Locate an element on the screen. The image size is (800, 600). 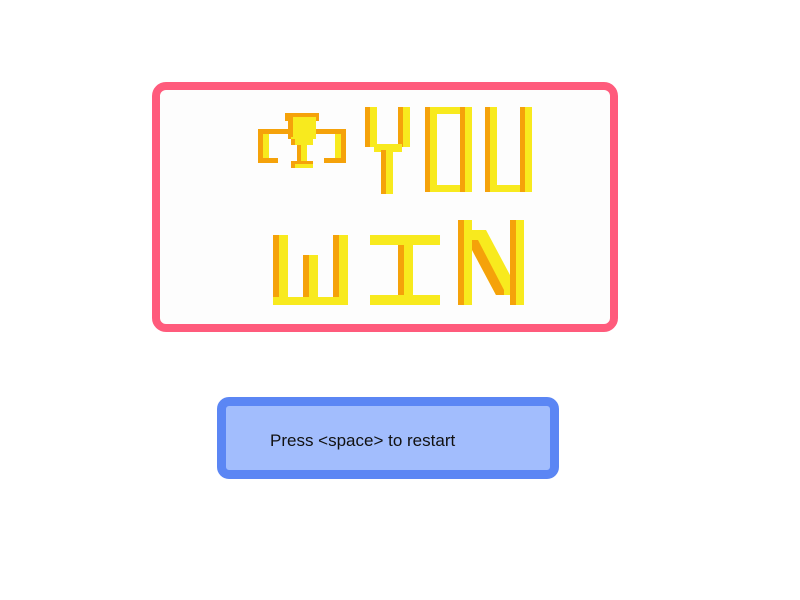
restart-prompt: Press <space> to restart is located at coordinates (388, 438).